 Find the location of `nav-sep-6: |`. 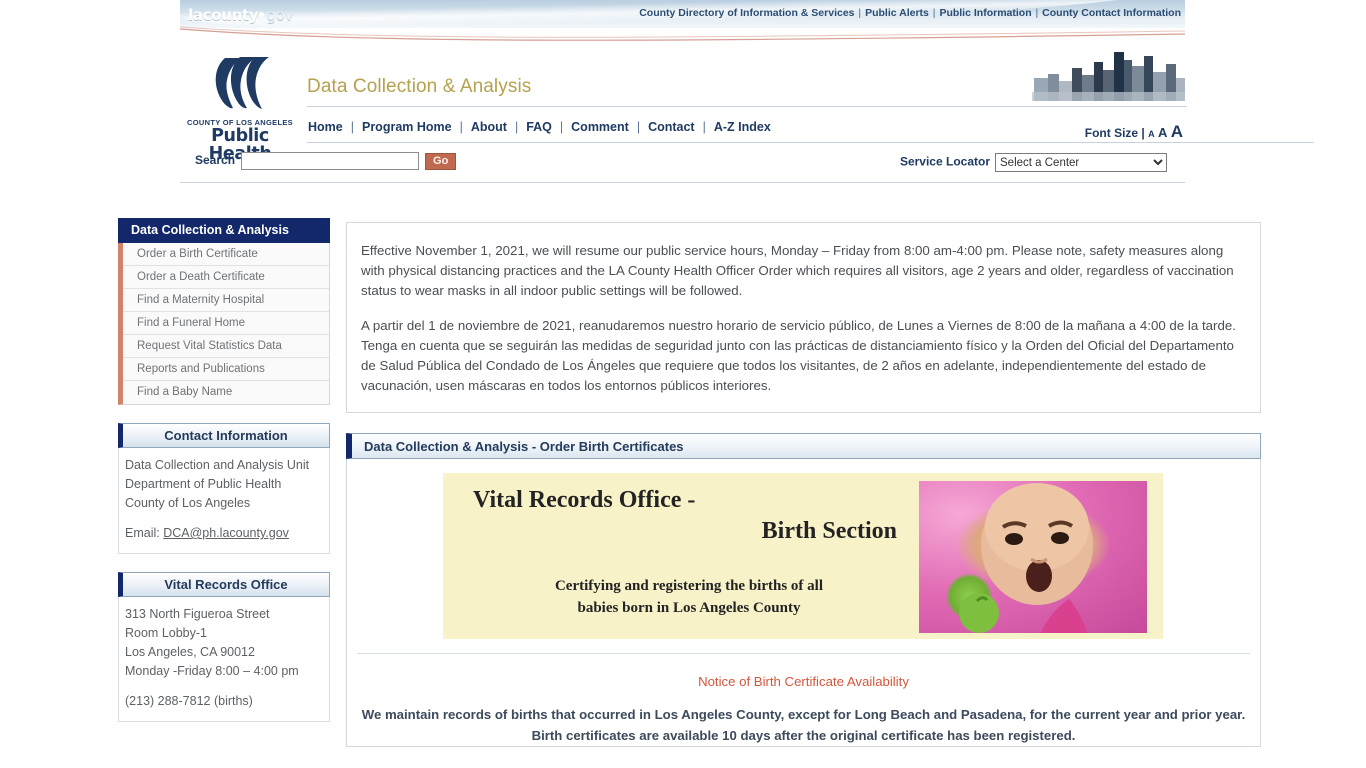

nav-sep-6: | is located at coordinates (704, 127).